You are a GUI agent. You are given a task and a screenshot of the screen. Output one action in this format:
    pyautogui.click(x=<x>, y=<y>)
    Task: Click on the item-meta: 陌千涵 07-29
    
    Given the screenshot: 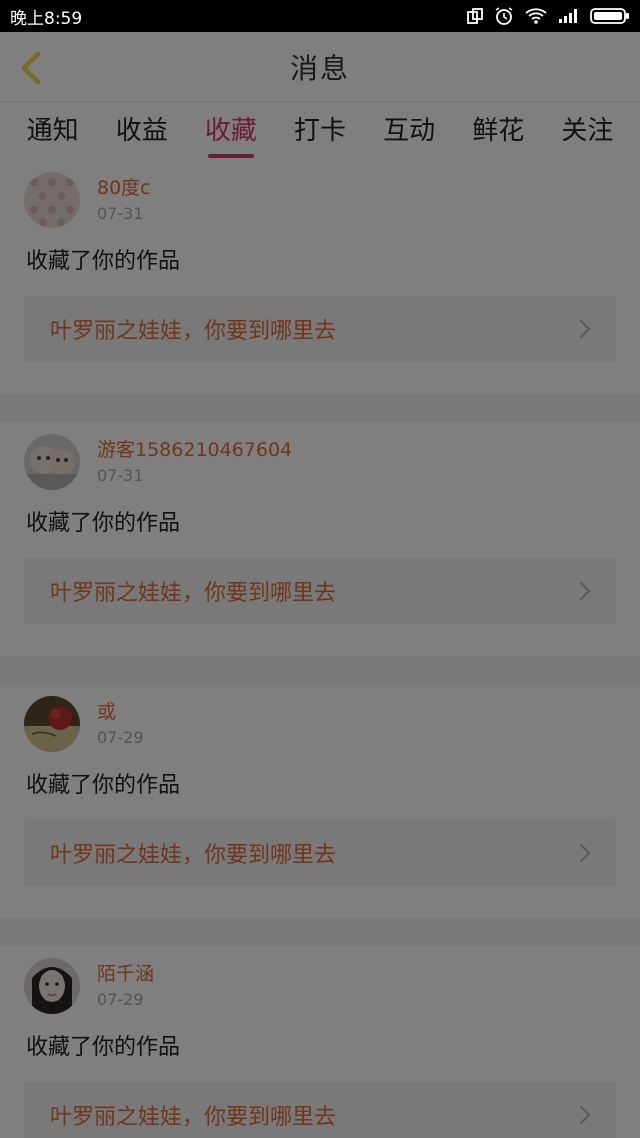 What is the action you would take?
    pyautogui.click(x=125, y=986)
    